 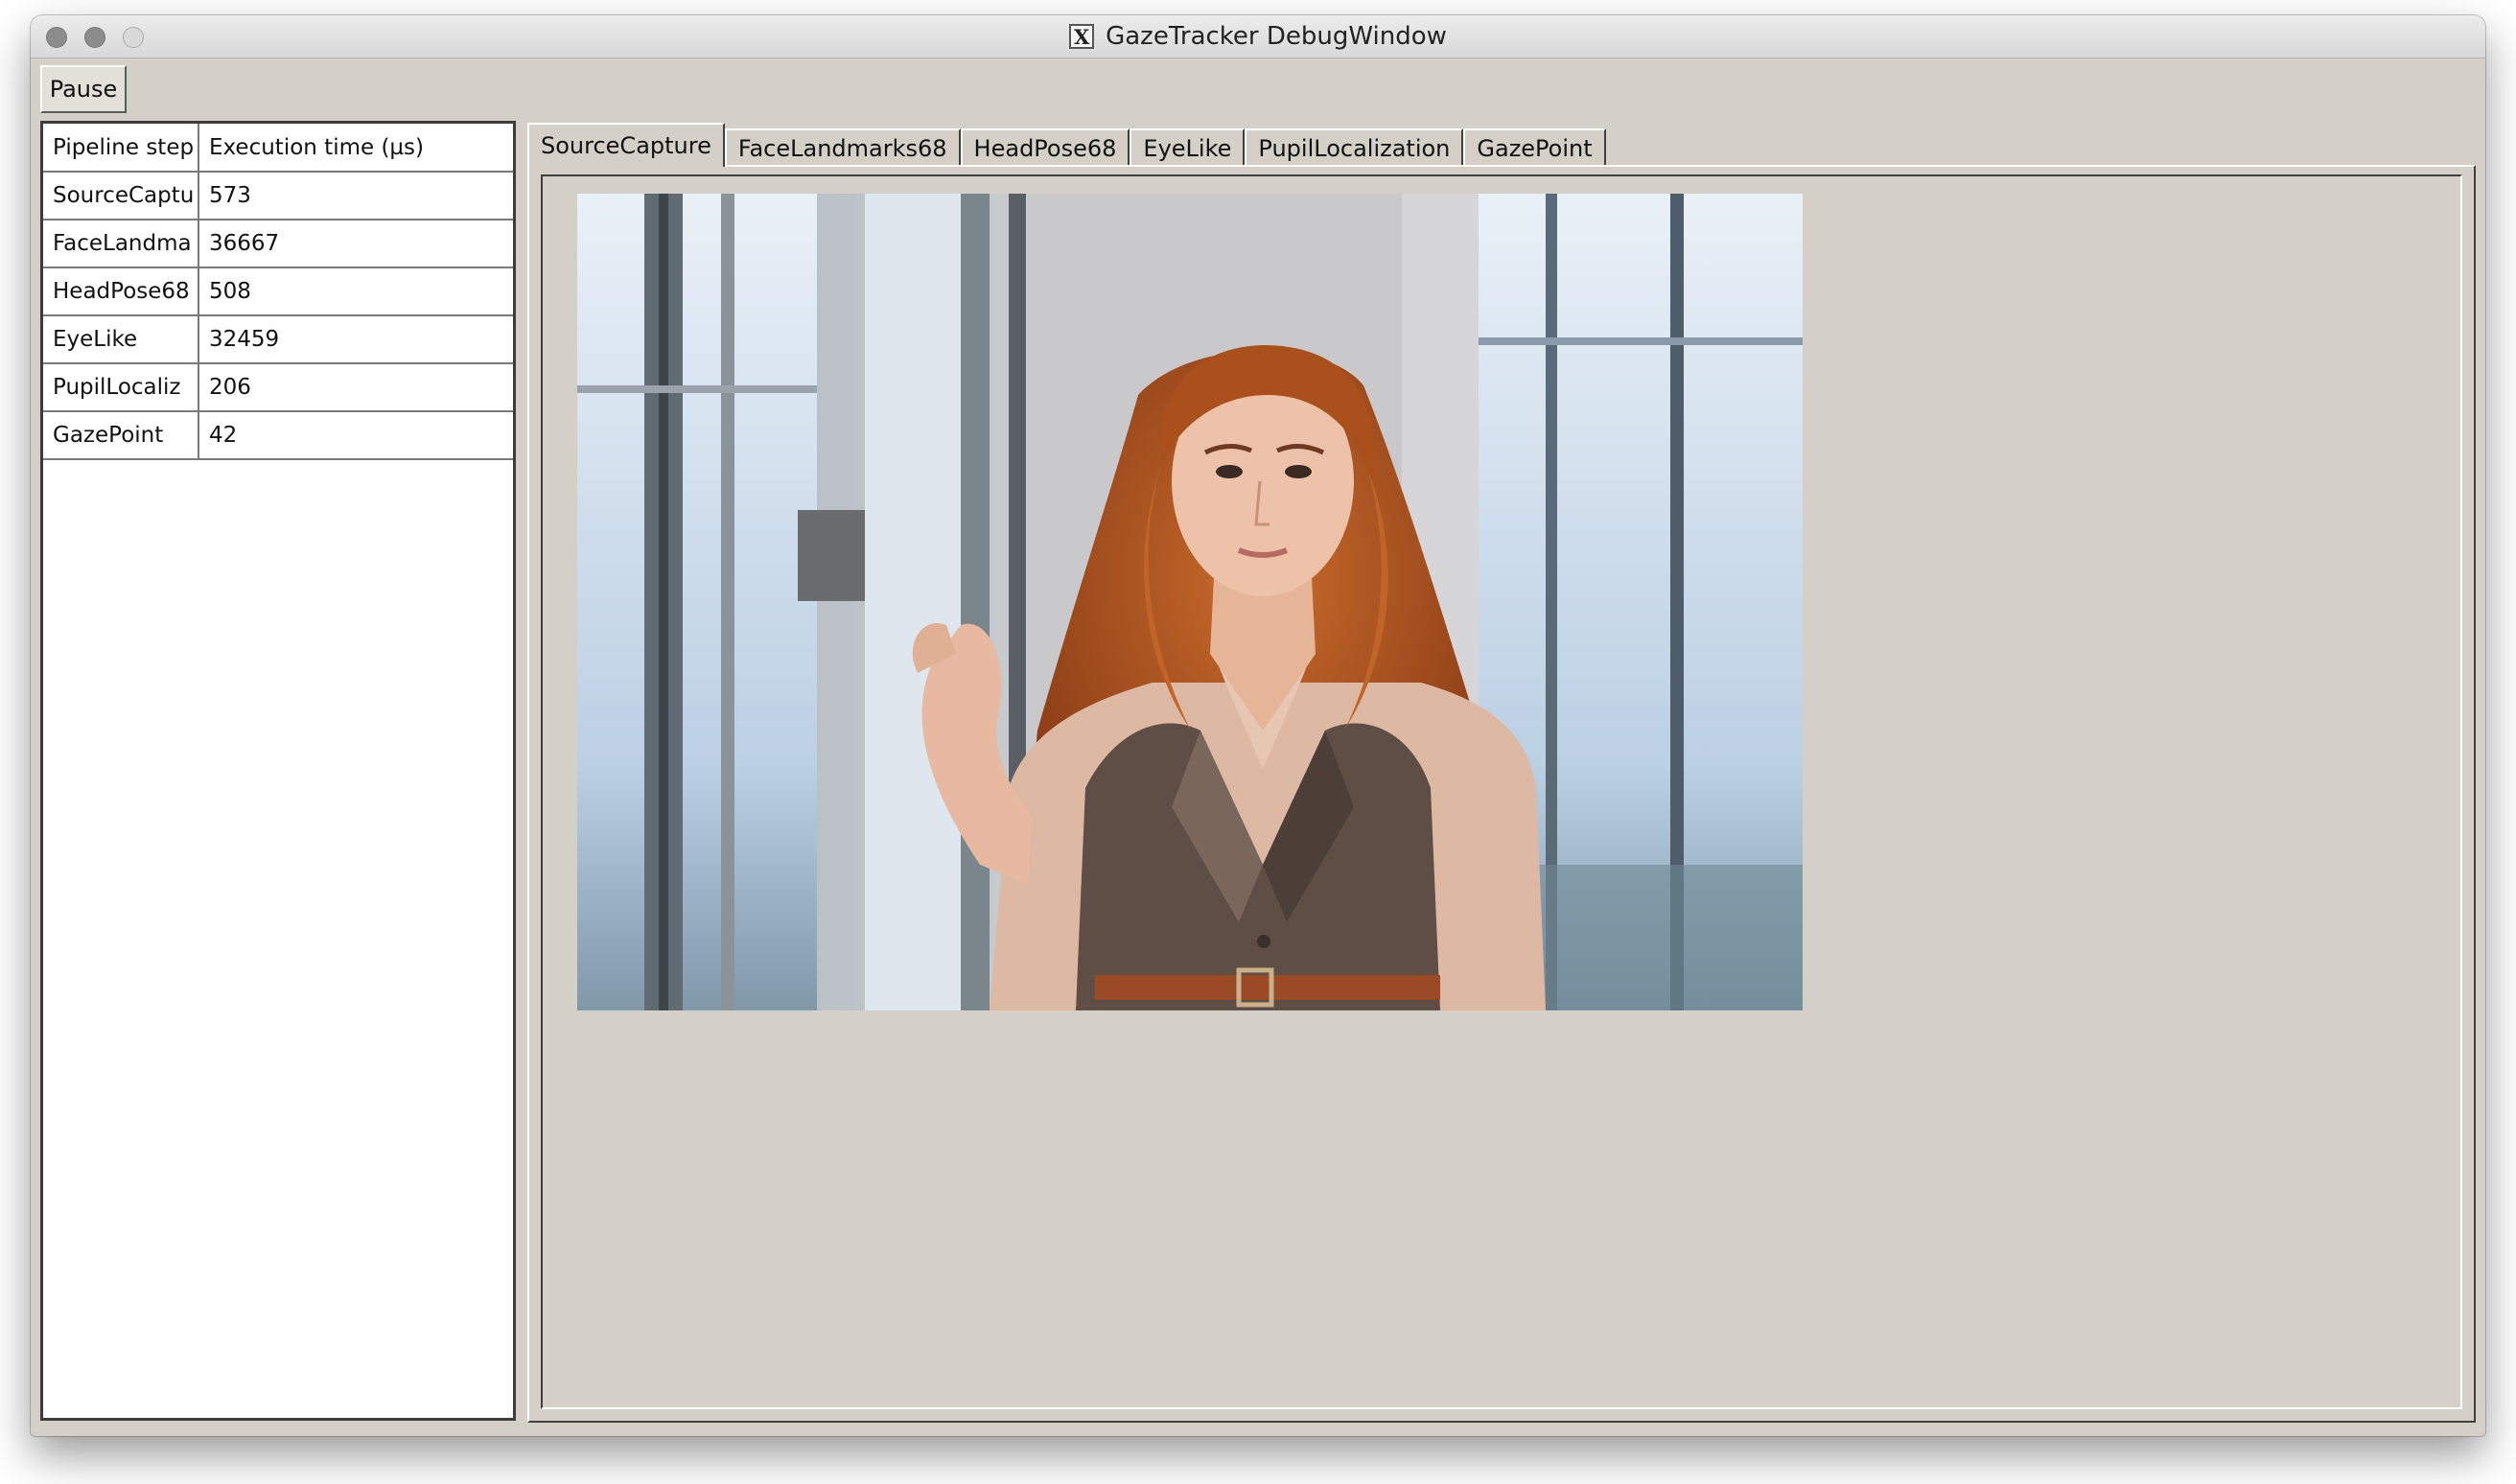 What do you see at coordinates (1082, 36) in the screenshot?
I see `x11-app-icon: X` at bounding box center [1082, 36].